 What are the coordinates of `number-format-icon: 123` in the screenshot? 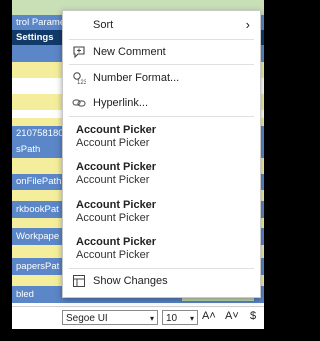 It's located at (80, 78).